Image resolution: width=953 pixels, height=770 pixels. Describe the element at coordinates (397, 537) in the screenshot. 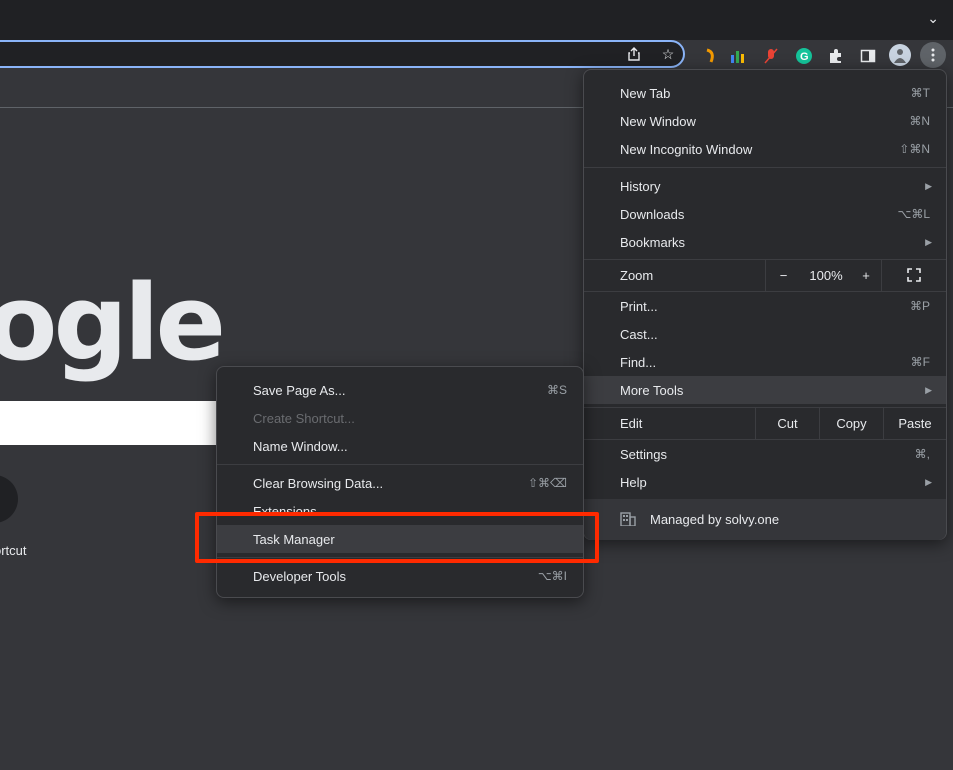

I see `highlight-annotation-box` at that location.